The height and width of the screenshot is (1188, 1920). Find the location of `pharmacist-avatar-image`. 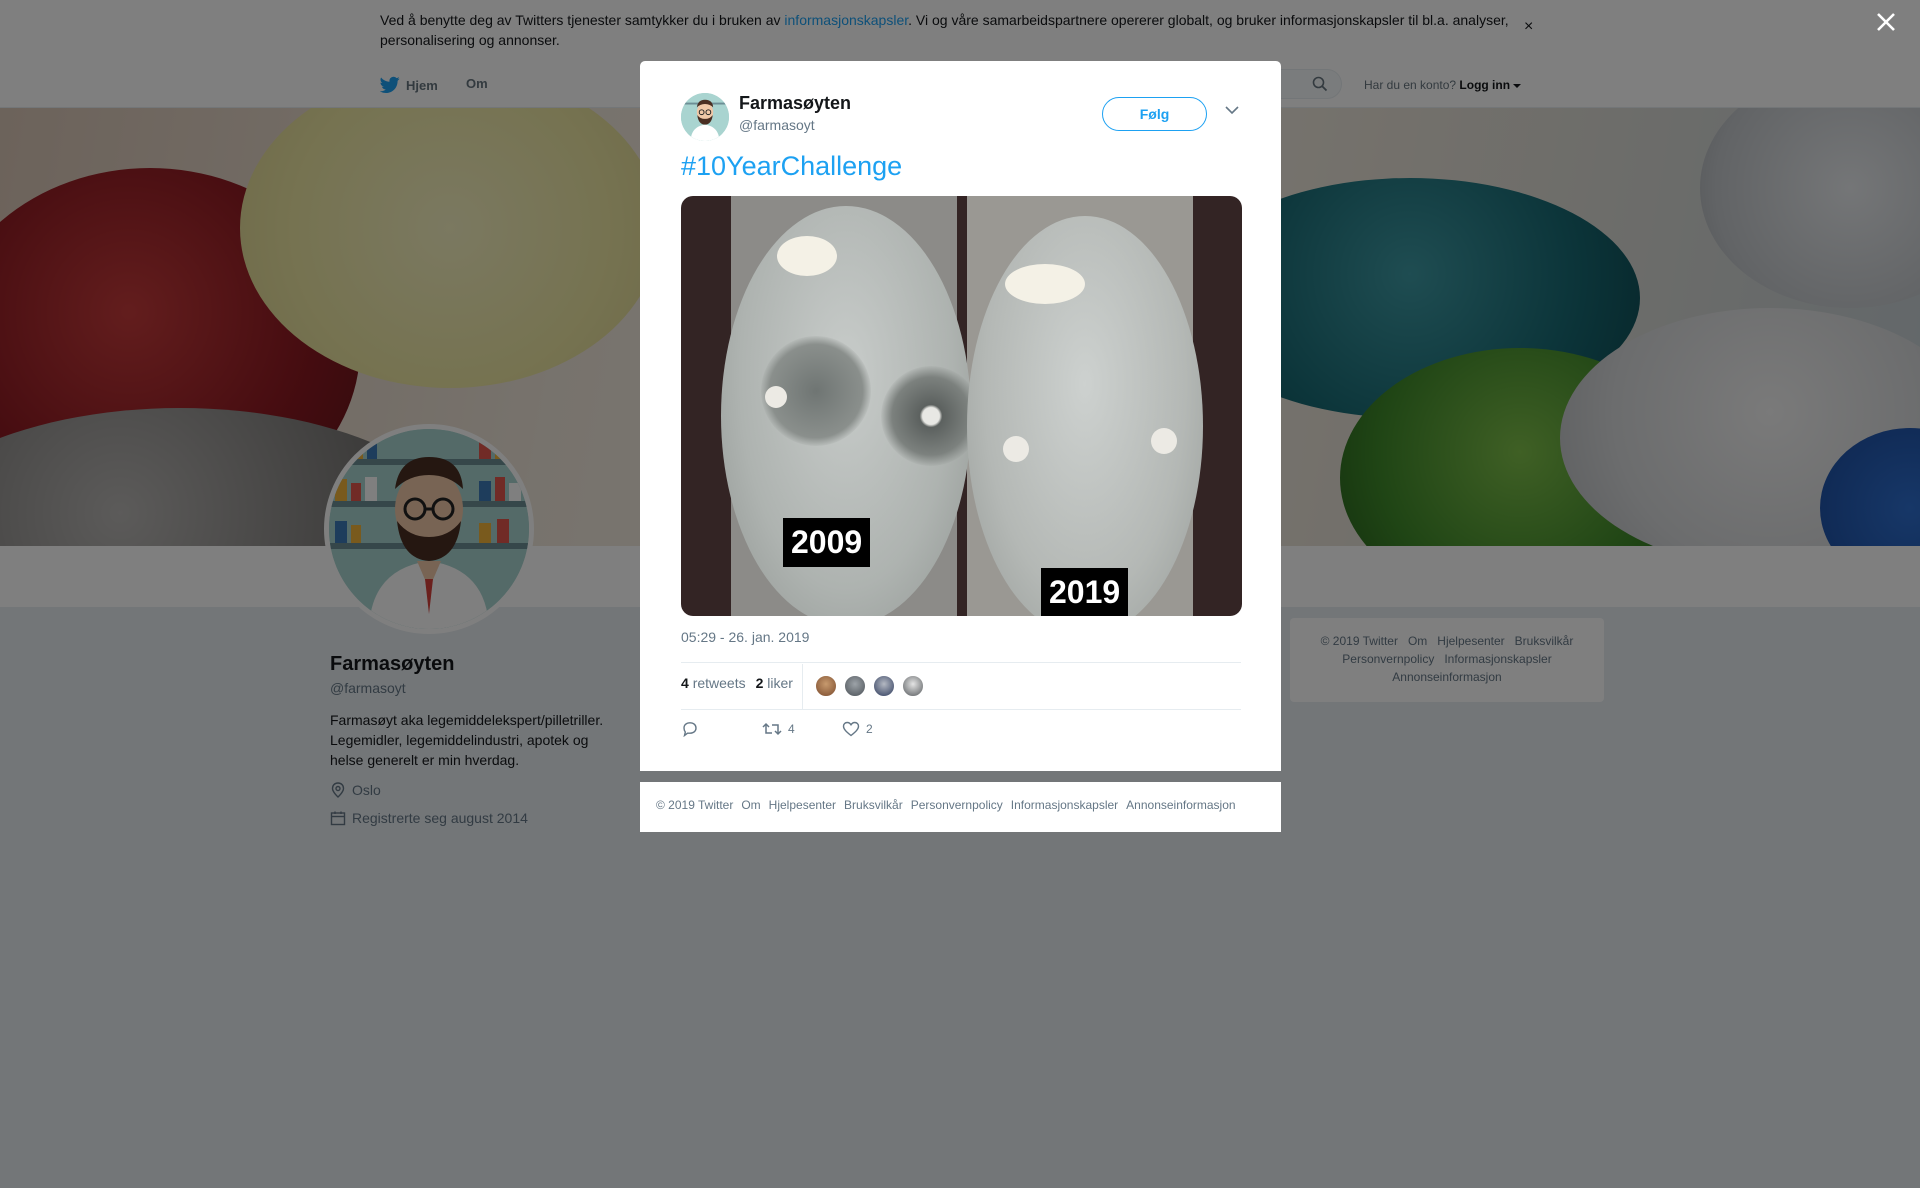

pharmacist-avatar-image is located at coordinates (705, 117).